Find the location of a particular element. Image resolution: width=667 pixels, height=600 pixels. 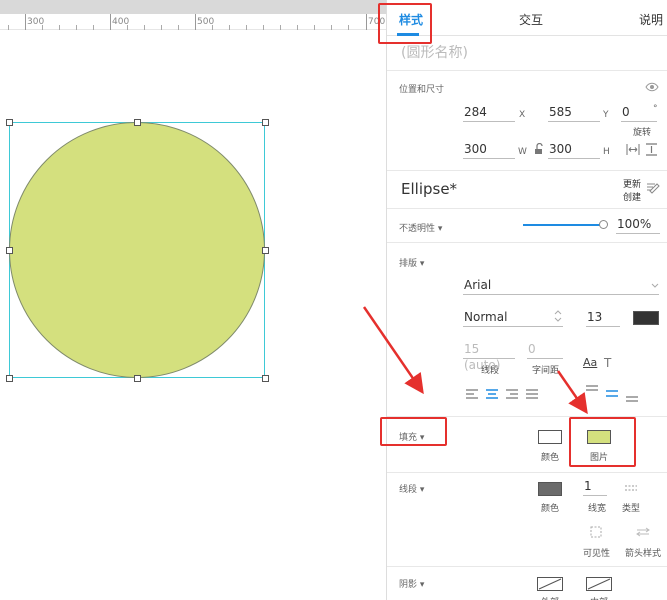

resize-handle-top-left is located at coordinates (9, 122).